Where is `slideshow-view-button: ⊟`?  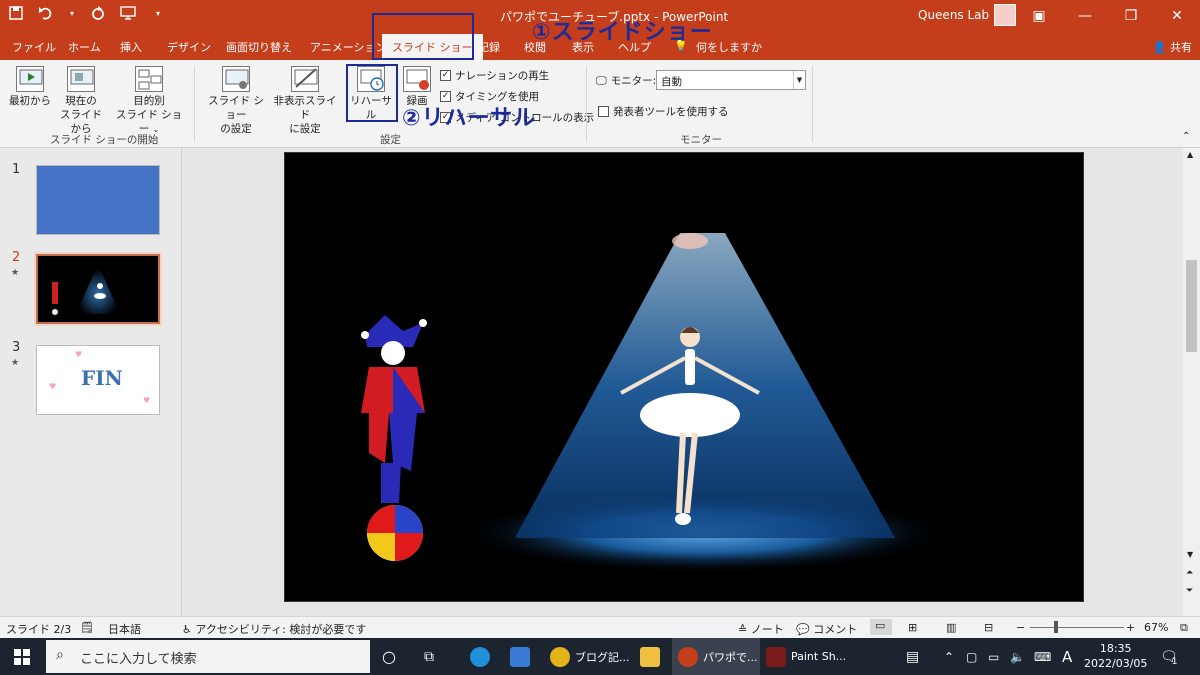
slideshow-view-button: ⊟ is located at coordinates (988, 627).